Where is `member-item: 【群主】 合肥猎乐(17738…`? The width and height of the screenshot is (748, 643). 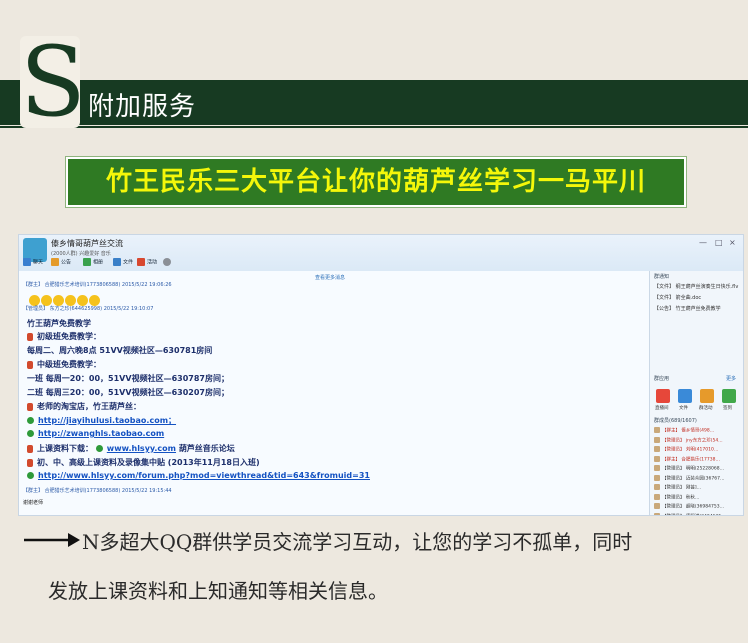 member-item: 【群主】 合肥猎乐(17738… is located at coordinates (687, 458).